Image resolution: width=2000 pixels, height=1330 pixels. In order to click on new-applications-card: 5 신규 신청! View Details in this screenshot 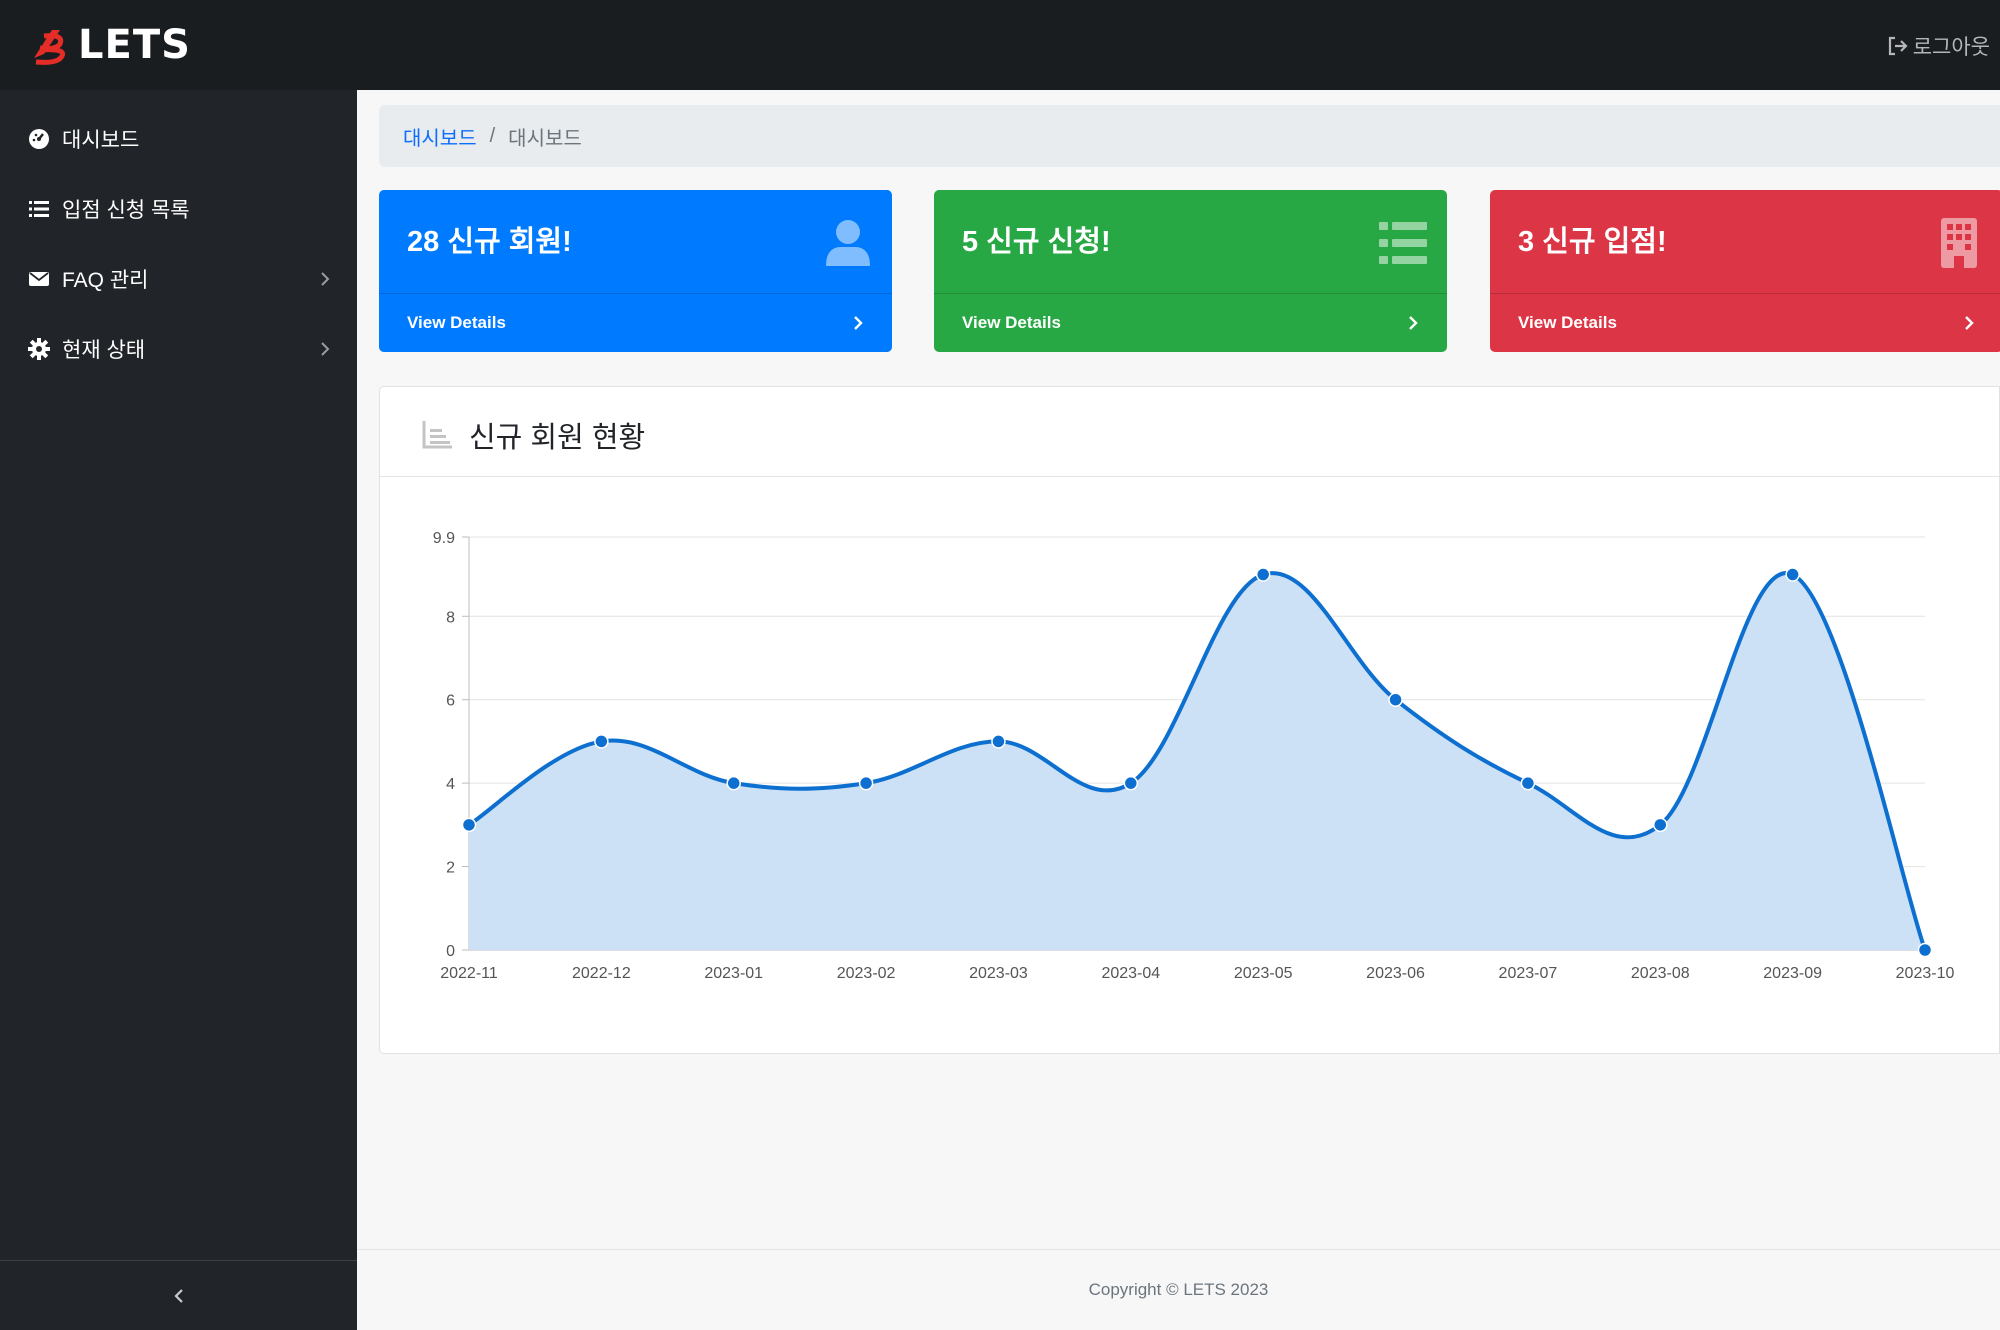, I will do `click(1190, 271)`.